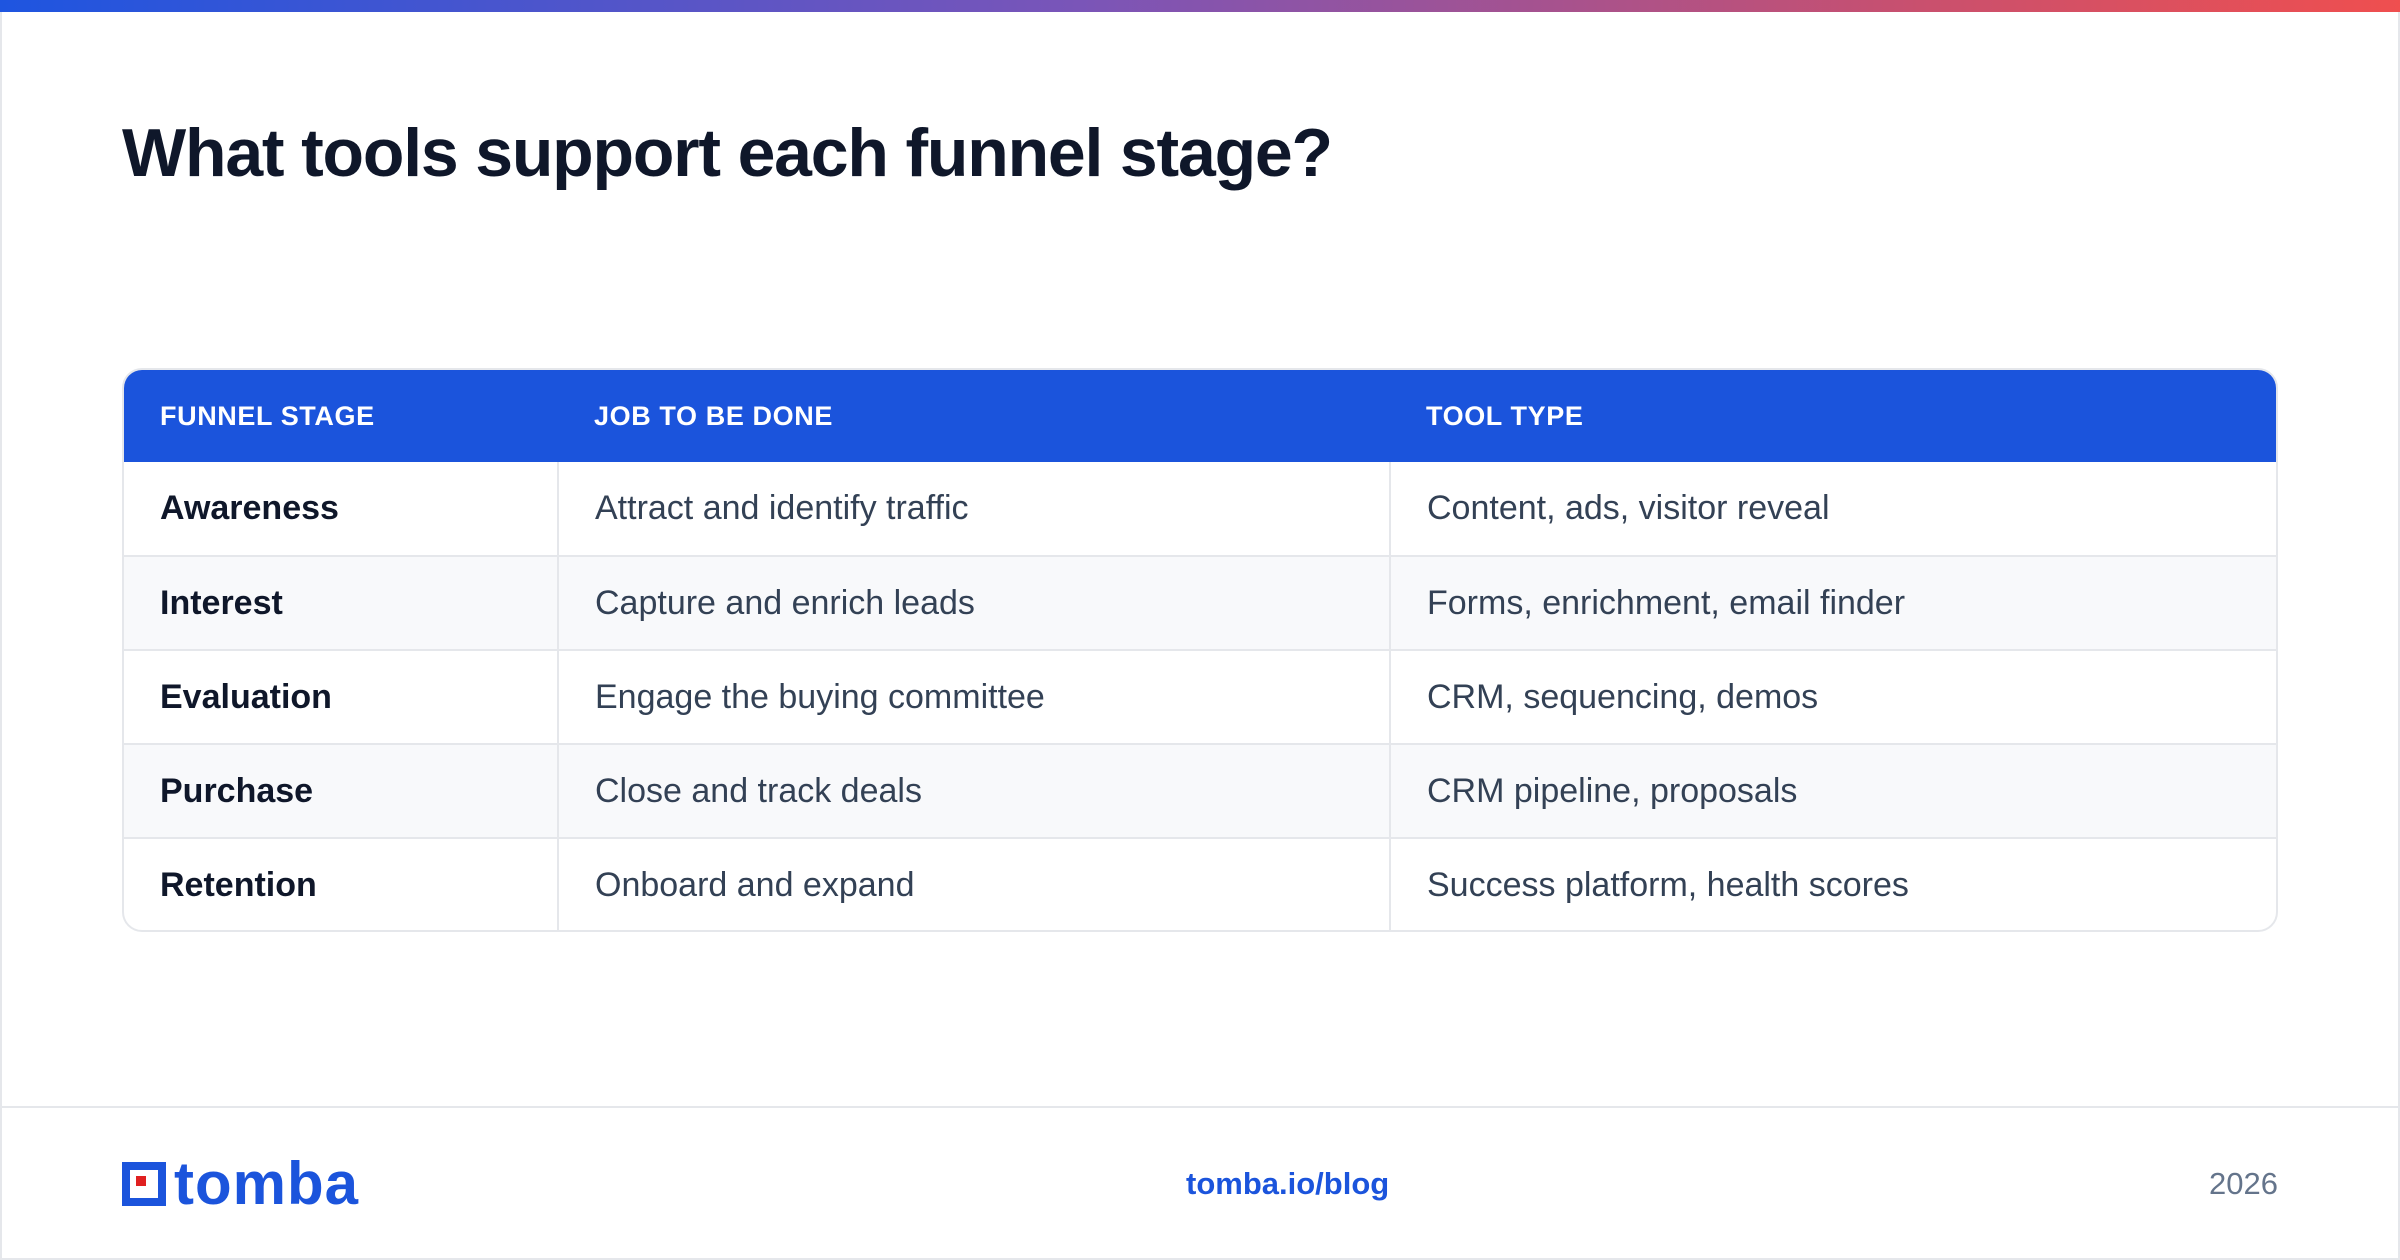  I want to click on table-header-row: FUNNEL STAGE JOB TO BE DONE TOOL TYPE, so click(1200, 416).